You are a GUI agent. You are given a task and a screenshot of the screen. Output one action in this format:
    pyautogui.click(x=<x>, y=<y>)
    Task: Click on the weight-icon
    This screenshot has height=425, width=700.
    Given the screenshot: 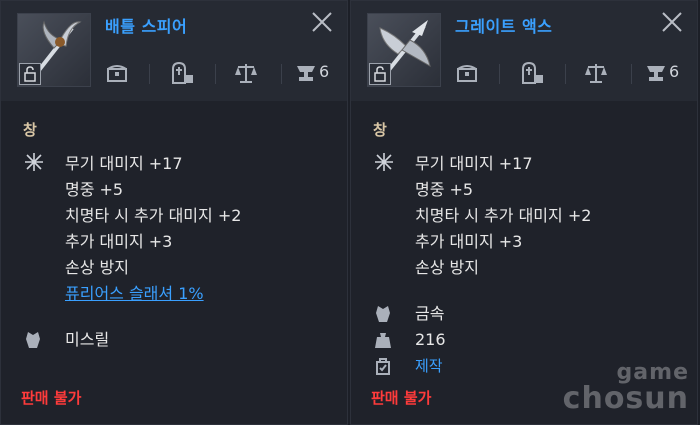 What is the action you would take?
    pyautogui.click(x=383, y=340)
    